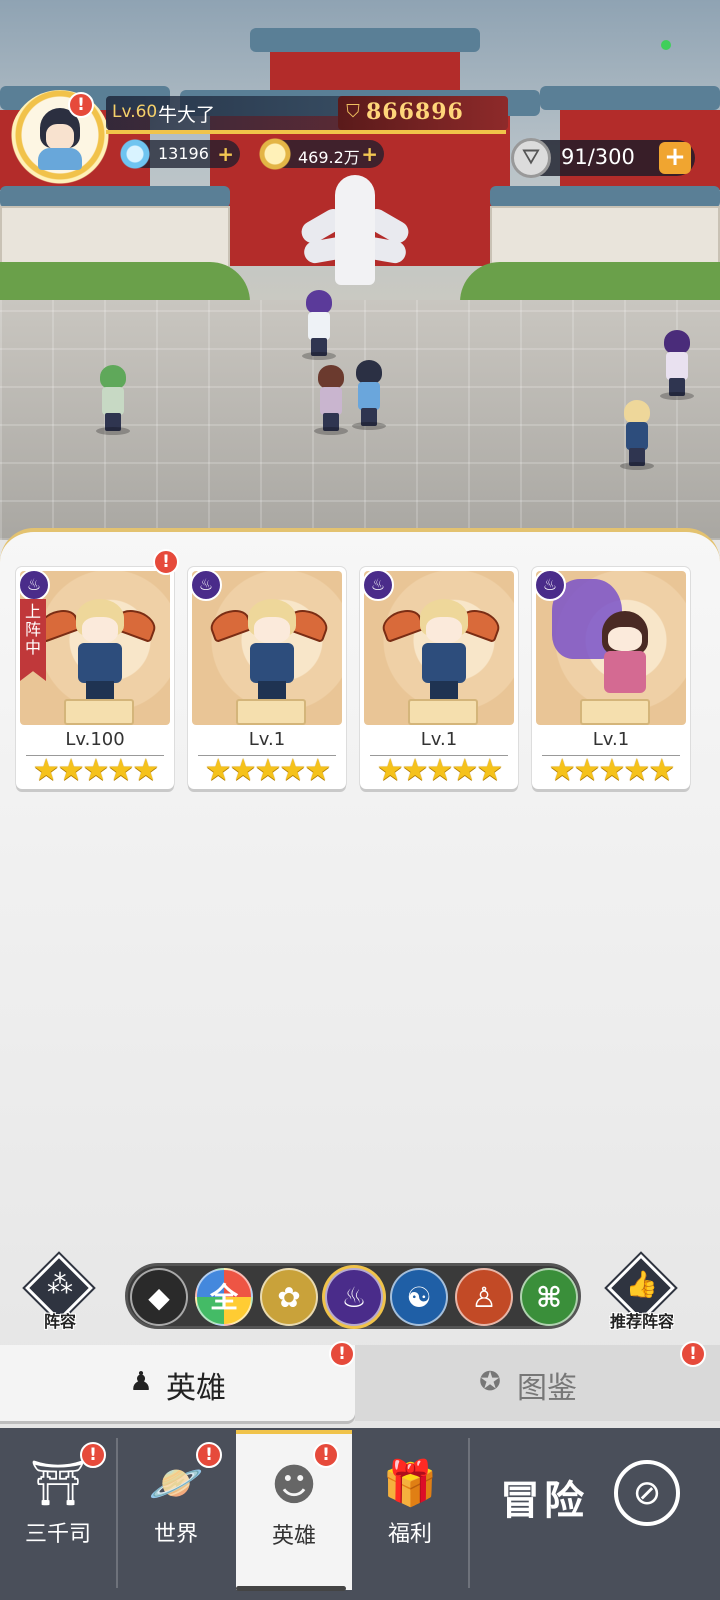 The height and width of the screenshot is (1600, 720). Describe the element at coordinates (93, 1455) in the screenshot. I see `nav-sanqiansi-alert-badge: !` at that location.